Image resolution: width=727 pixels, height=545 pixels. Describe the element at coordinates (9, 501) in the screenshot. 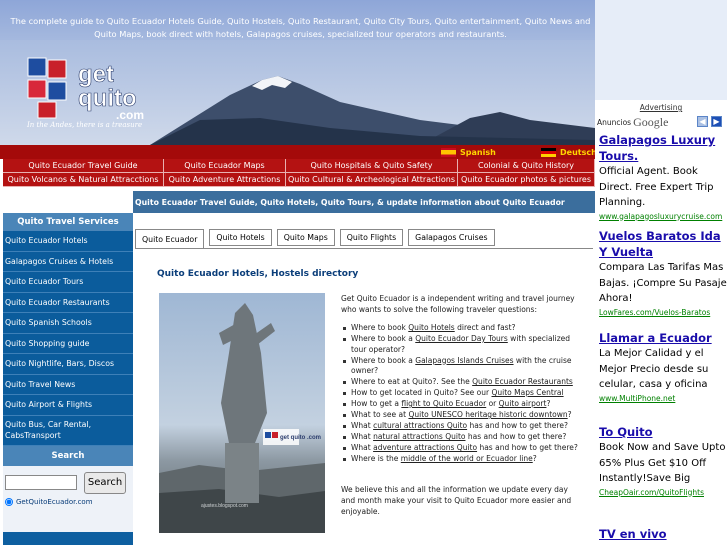

I see `search-scope-radio` at that location.